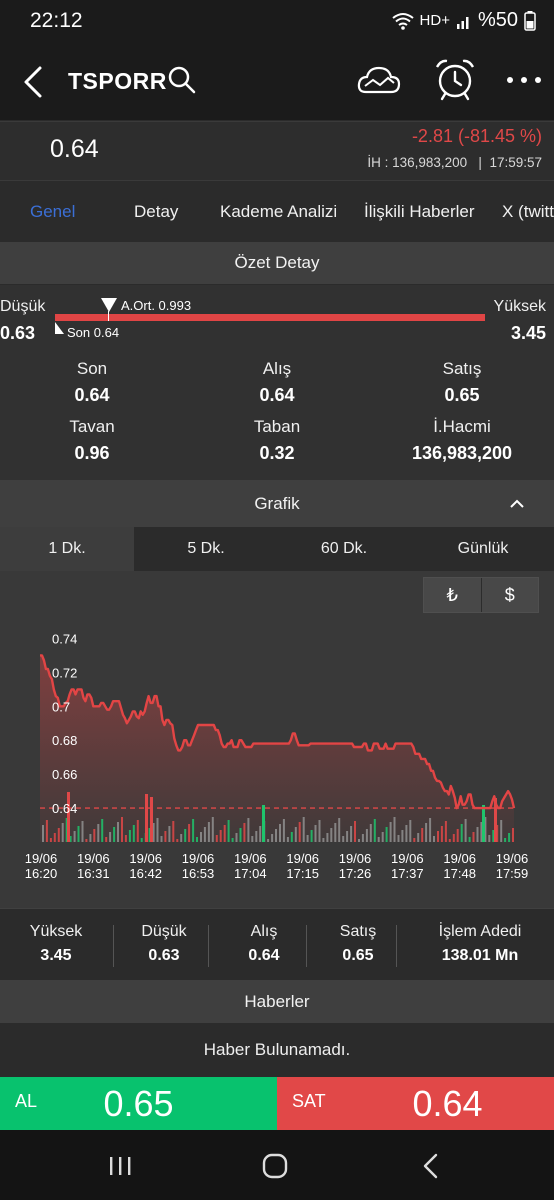 The image size is (554, 1200). I want to click on tab-iliskili-haberler: İlişkili Haberler, so click(419, 212).